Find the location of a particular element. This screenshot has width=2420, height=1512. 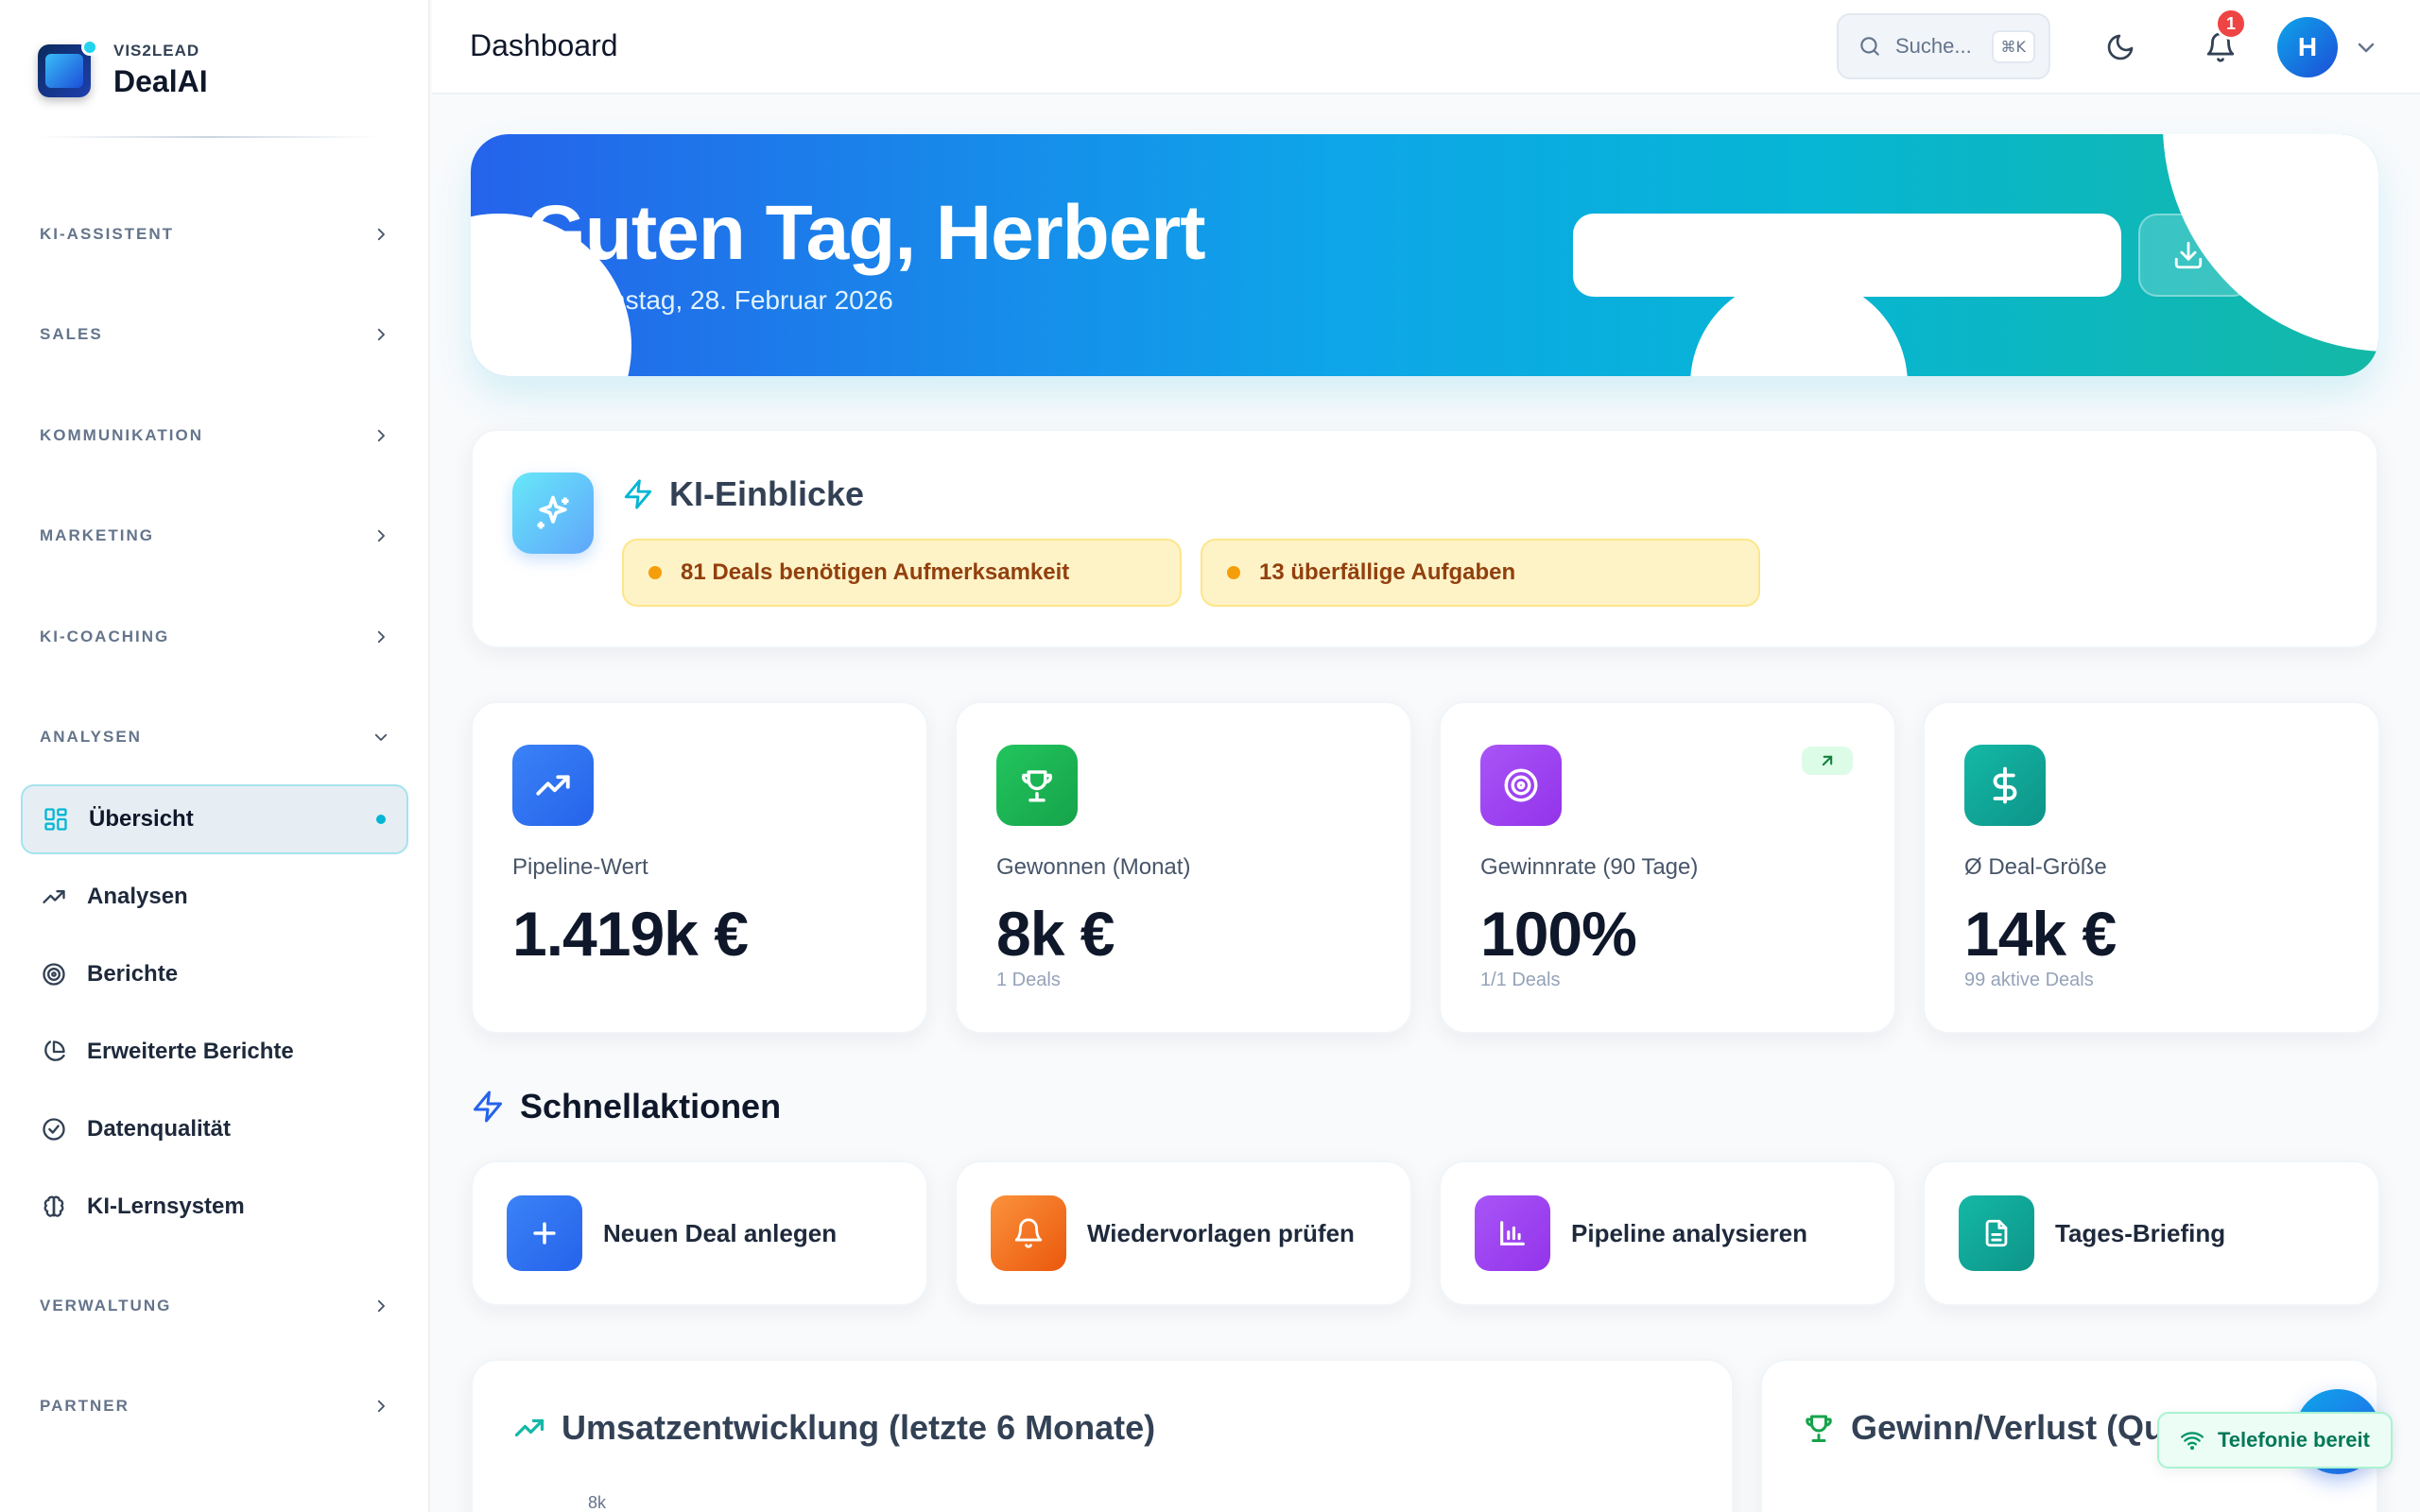

kpi-card-pipeline: Pipeline-Wert 1.419k € is located at coordinates (699, 867).